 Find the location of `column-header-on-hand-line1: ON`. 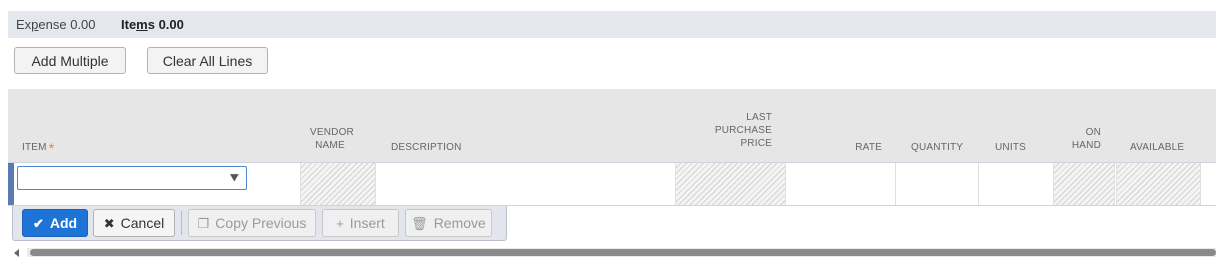

column-header-on-hand-line1: ON is located at coordinates (1093, 132).